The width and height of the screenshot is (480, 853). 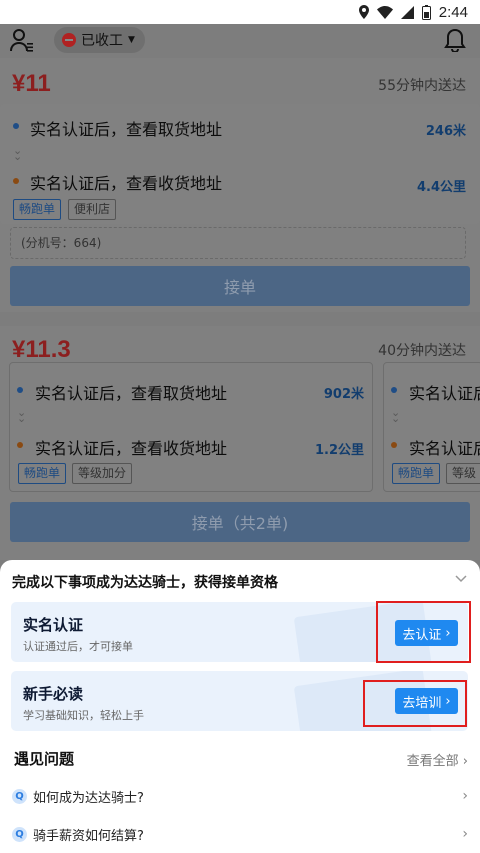 I want to click on faq-question: 骑手薪资如何结算?, so click(x=88, y=836).